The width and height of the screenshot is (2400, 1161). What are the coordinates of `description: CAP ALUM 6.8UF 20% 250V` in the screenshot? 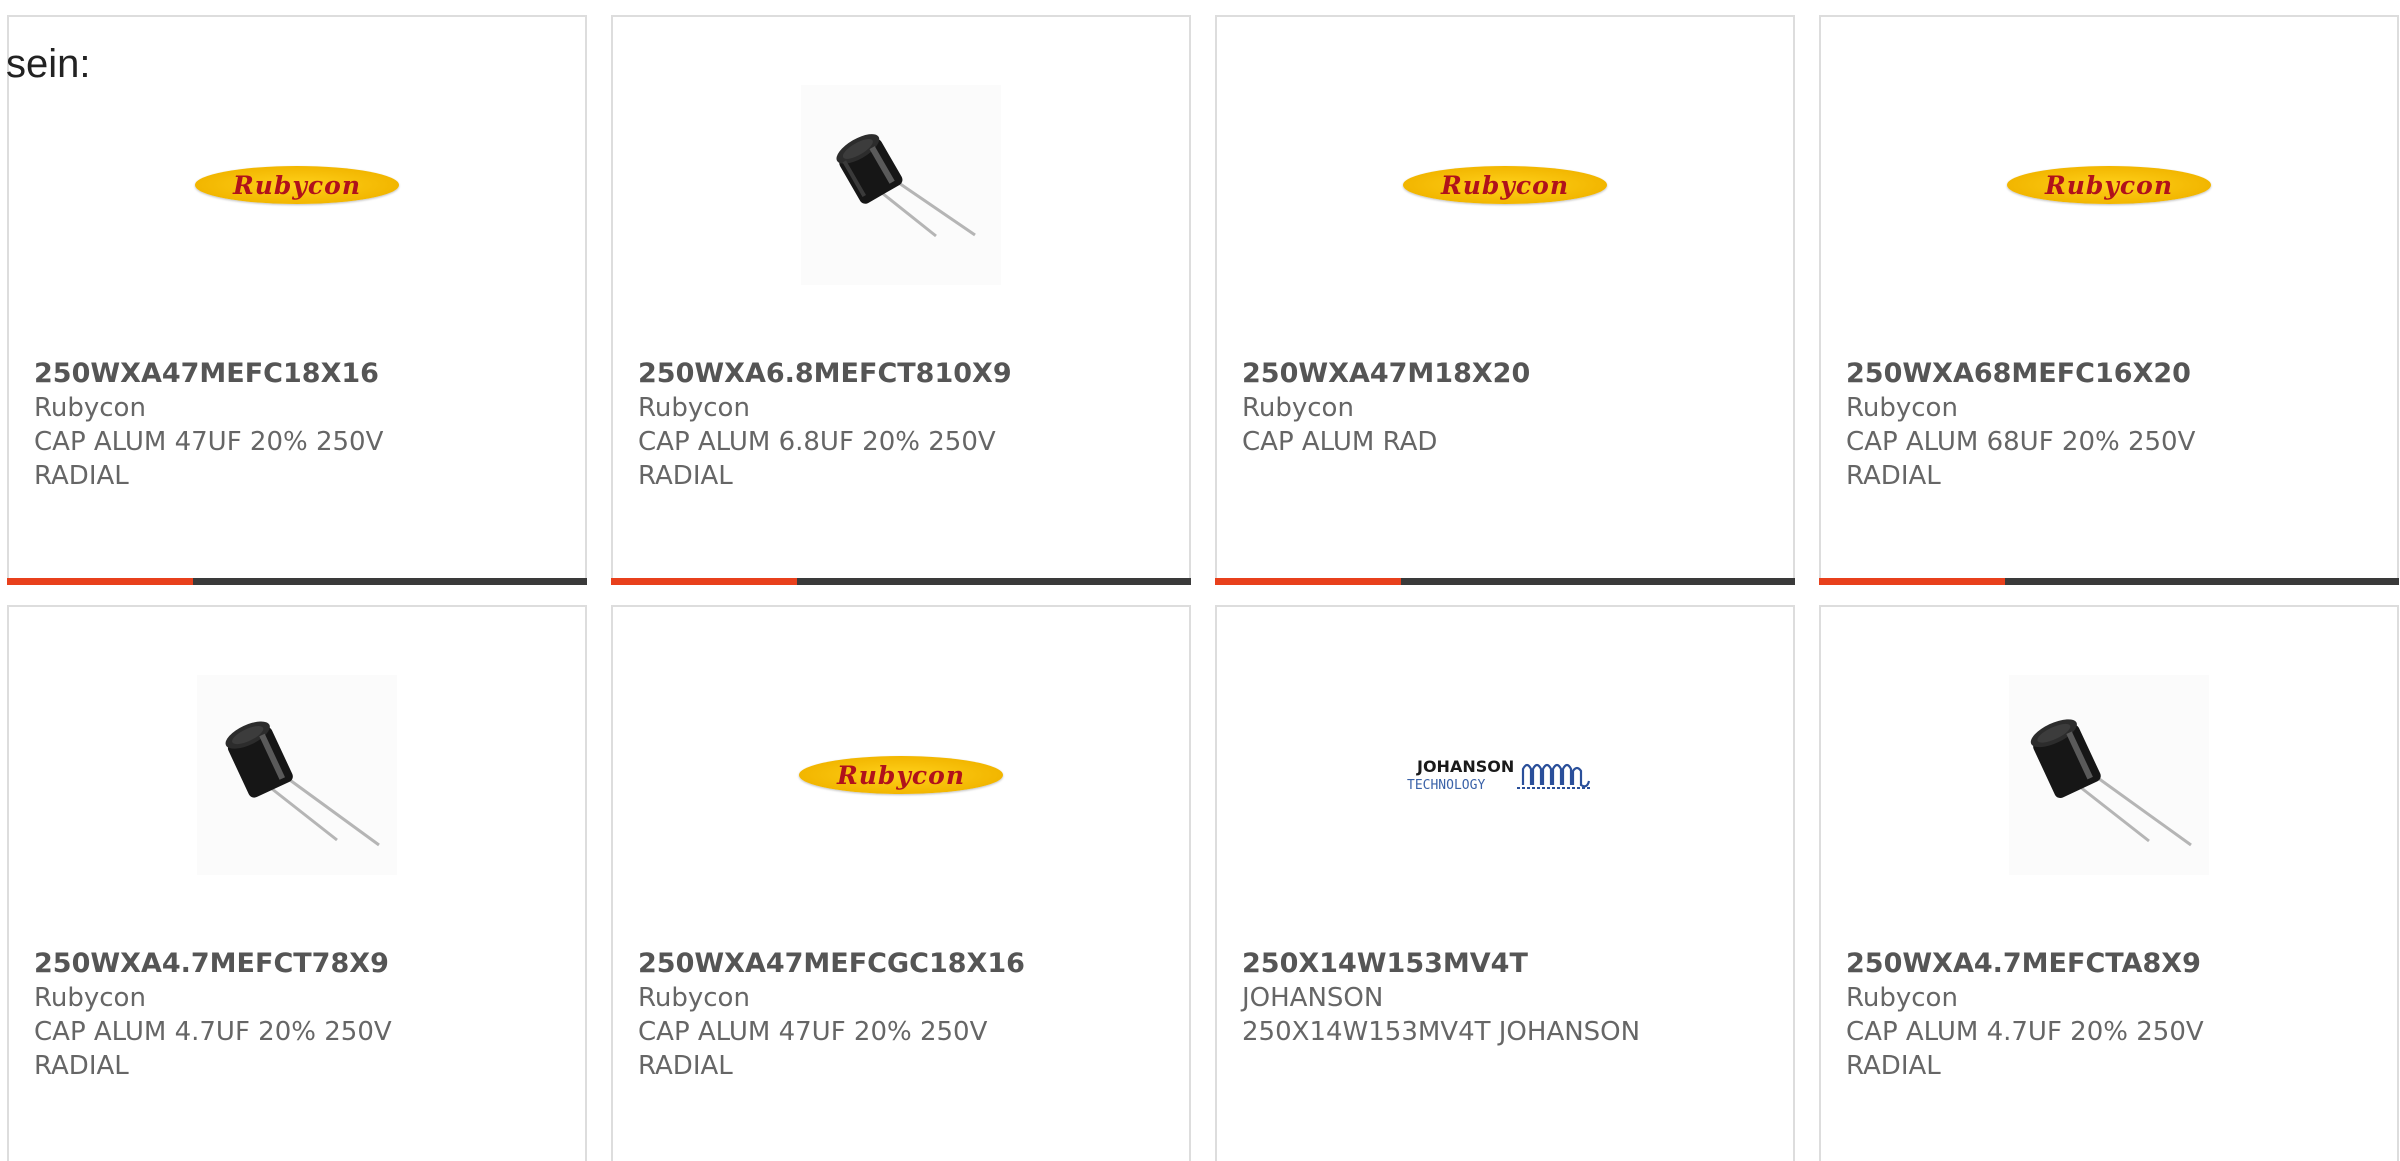 It's located at (817, 442).